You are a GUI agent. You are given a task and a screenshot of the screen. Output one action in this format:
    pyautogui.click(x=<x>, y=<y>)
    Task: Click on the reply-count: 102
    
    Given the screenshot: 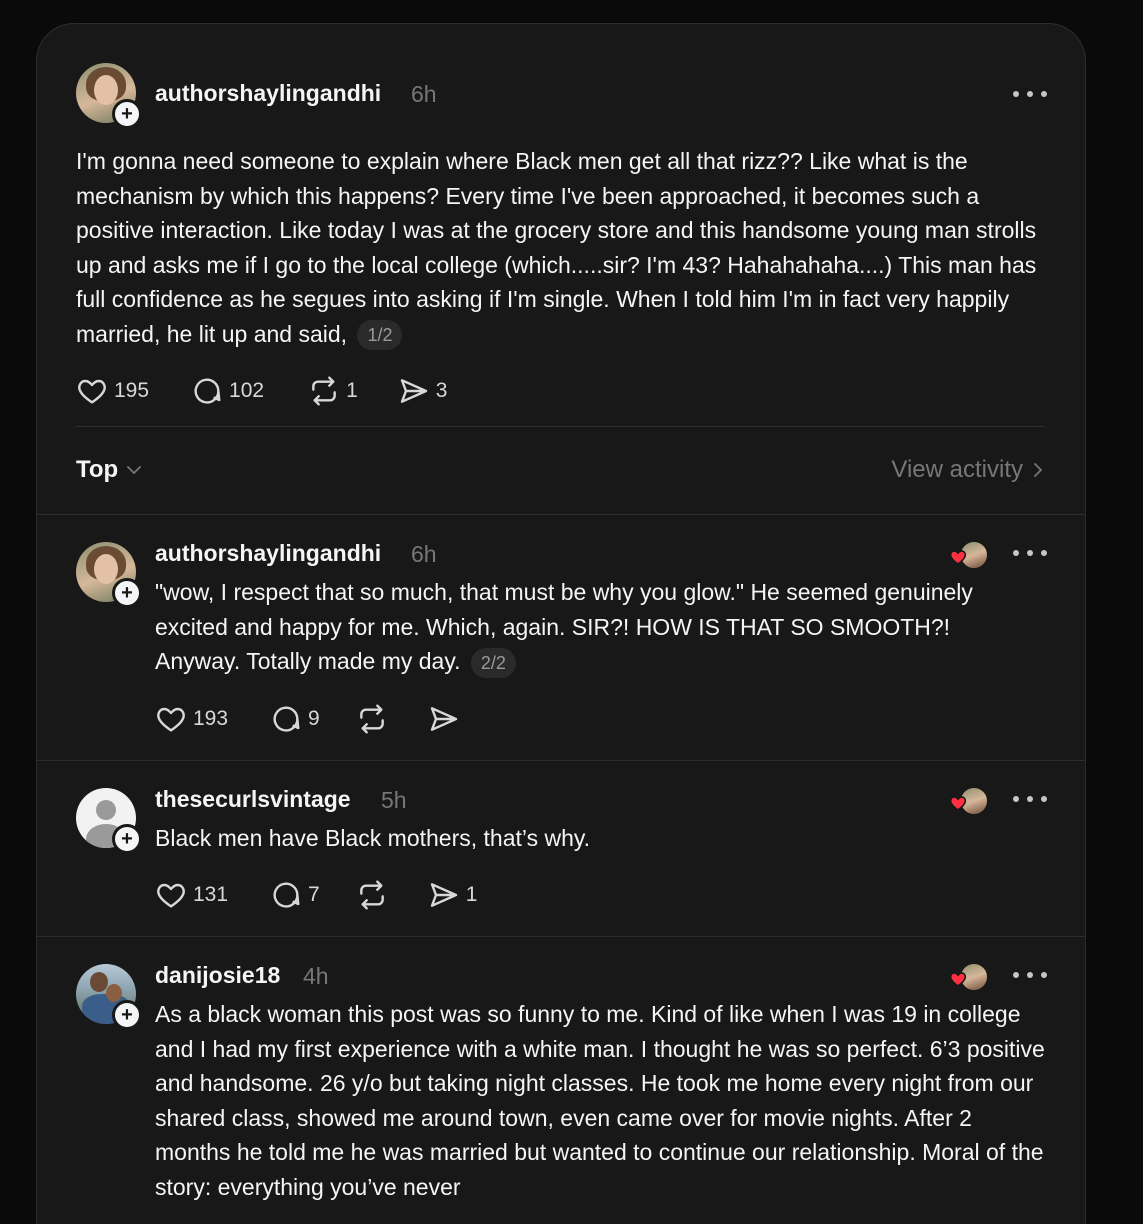 What is the action you would take?
    pyautogui.click(x=247, y=390)
    